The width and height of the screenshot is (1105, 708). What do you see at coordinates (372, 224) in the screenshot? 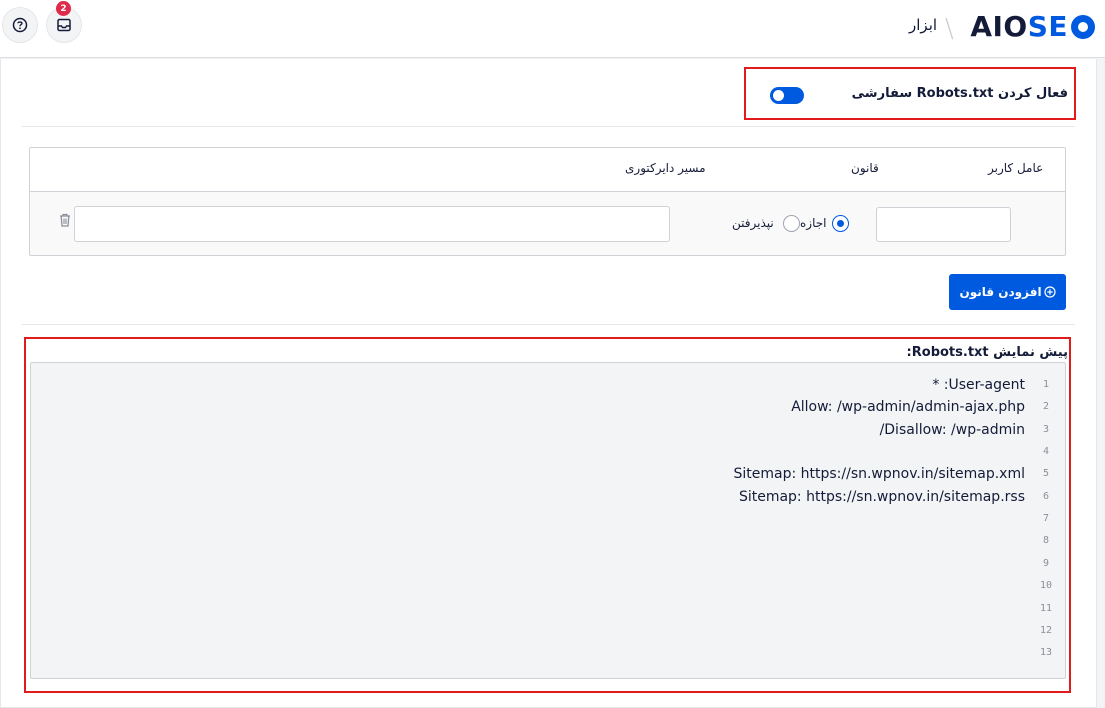
I see `directory-path-input` at bounding box center [372, 224].